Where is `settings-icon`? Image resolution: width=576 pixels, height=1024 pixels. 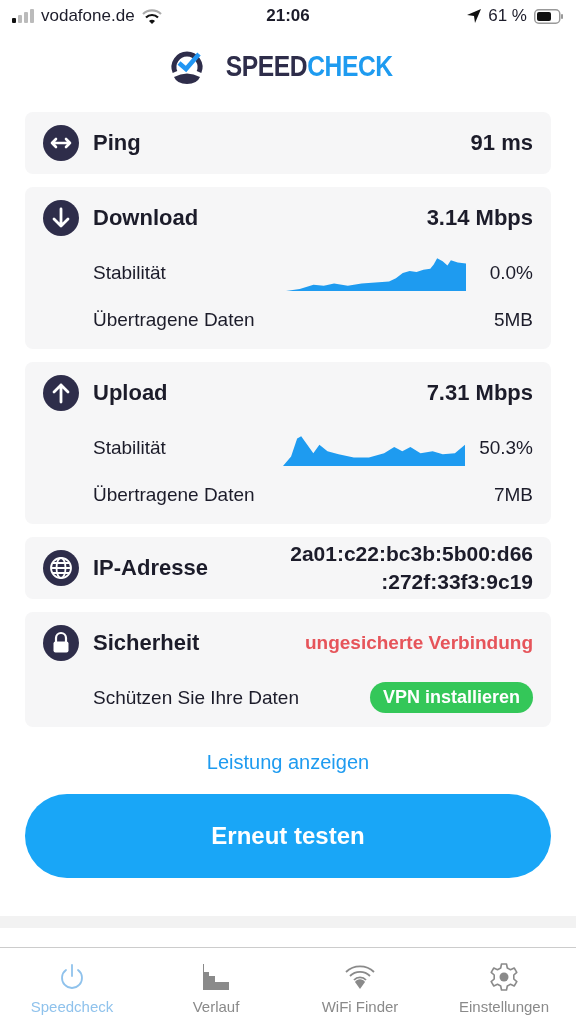
settings-icon is located at coordinates (504, 977).